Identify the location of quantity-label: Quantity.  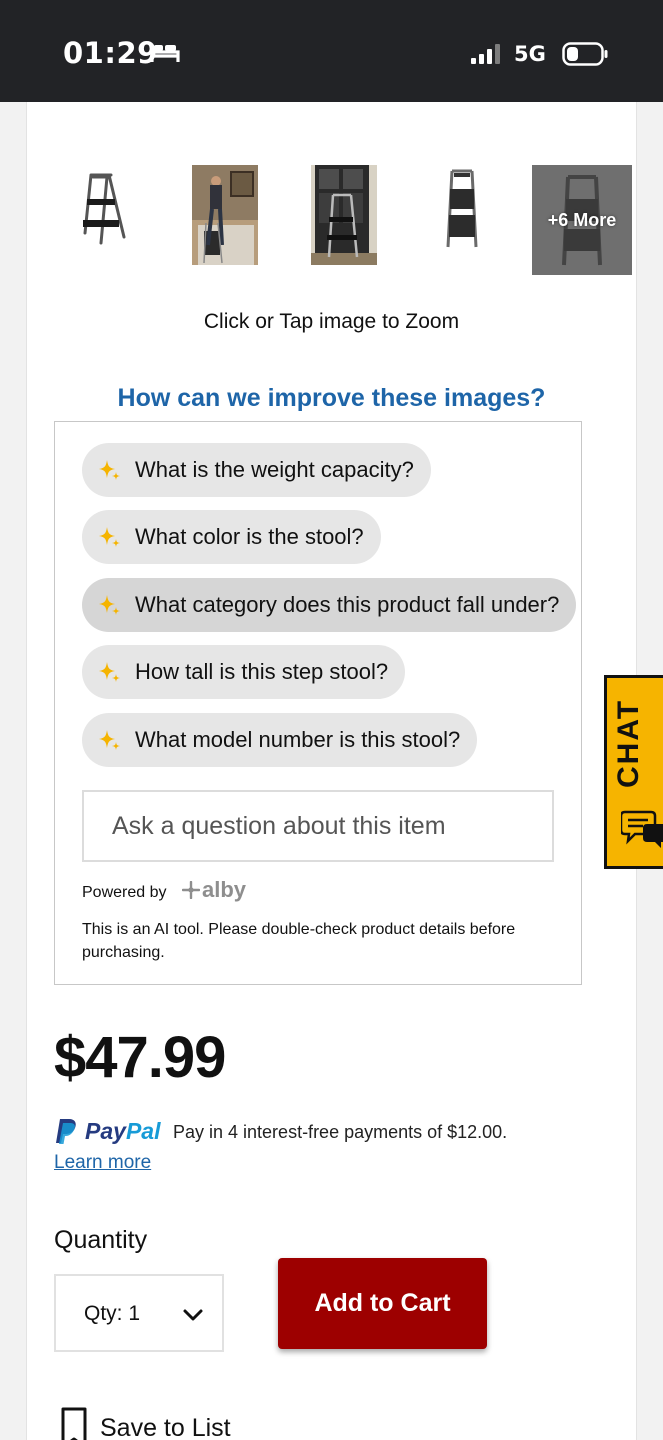
(101, 1240).